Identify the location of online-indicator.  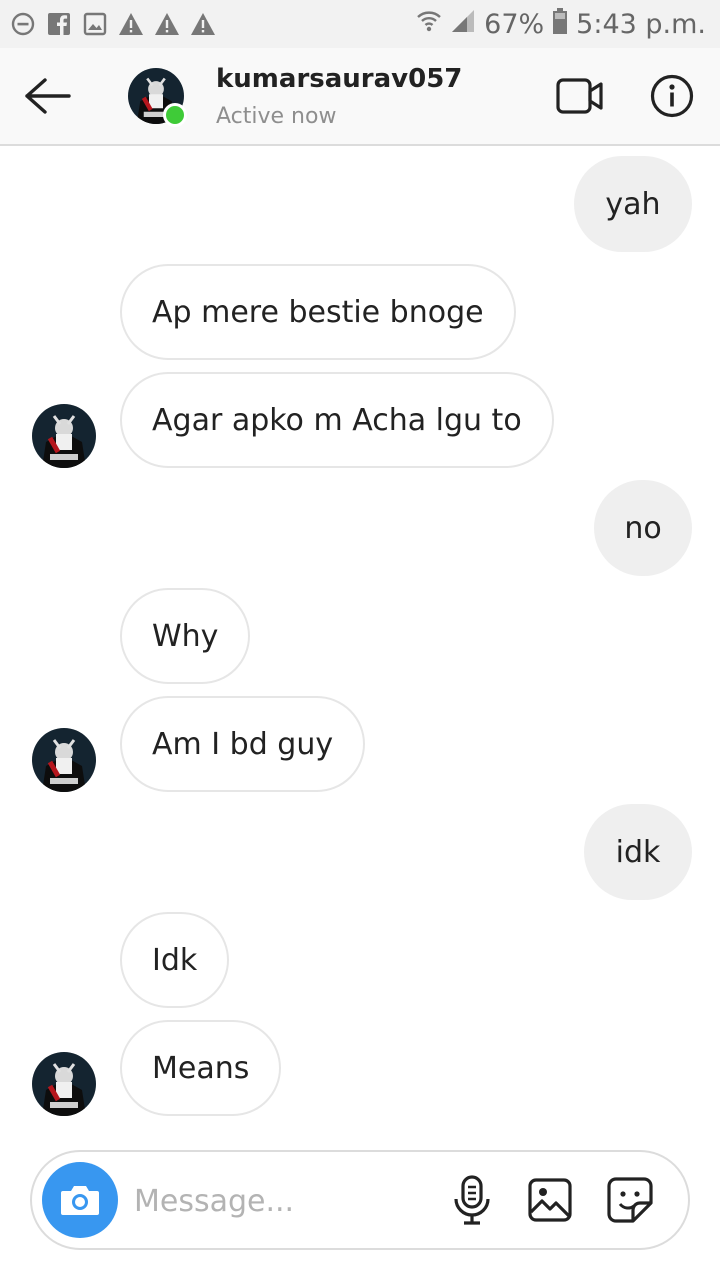
(175, 115).